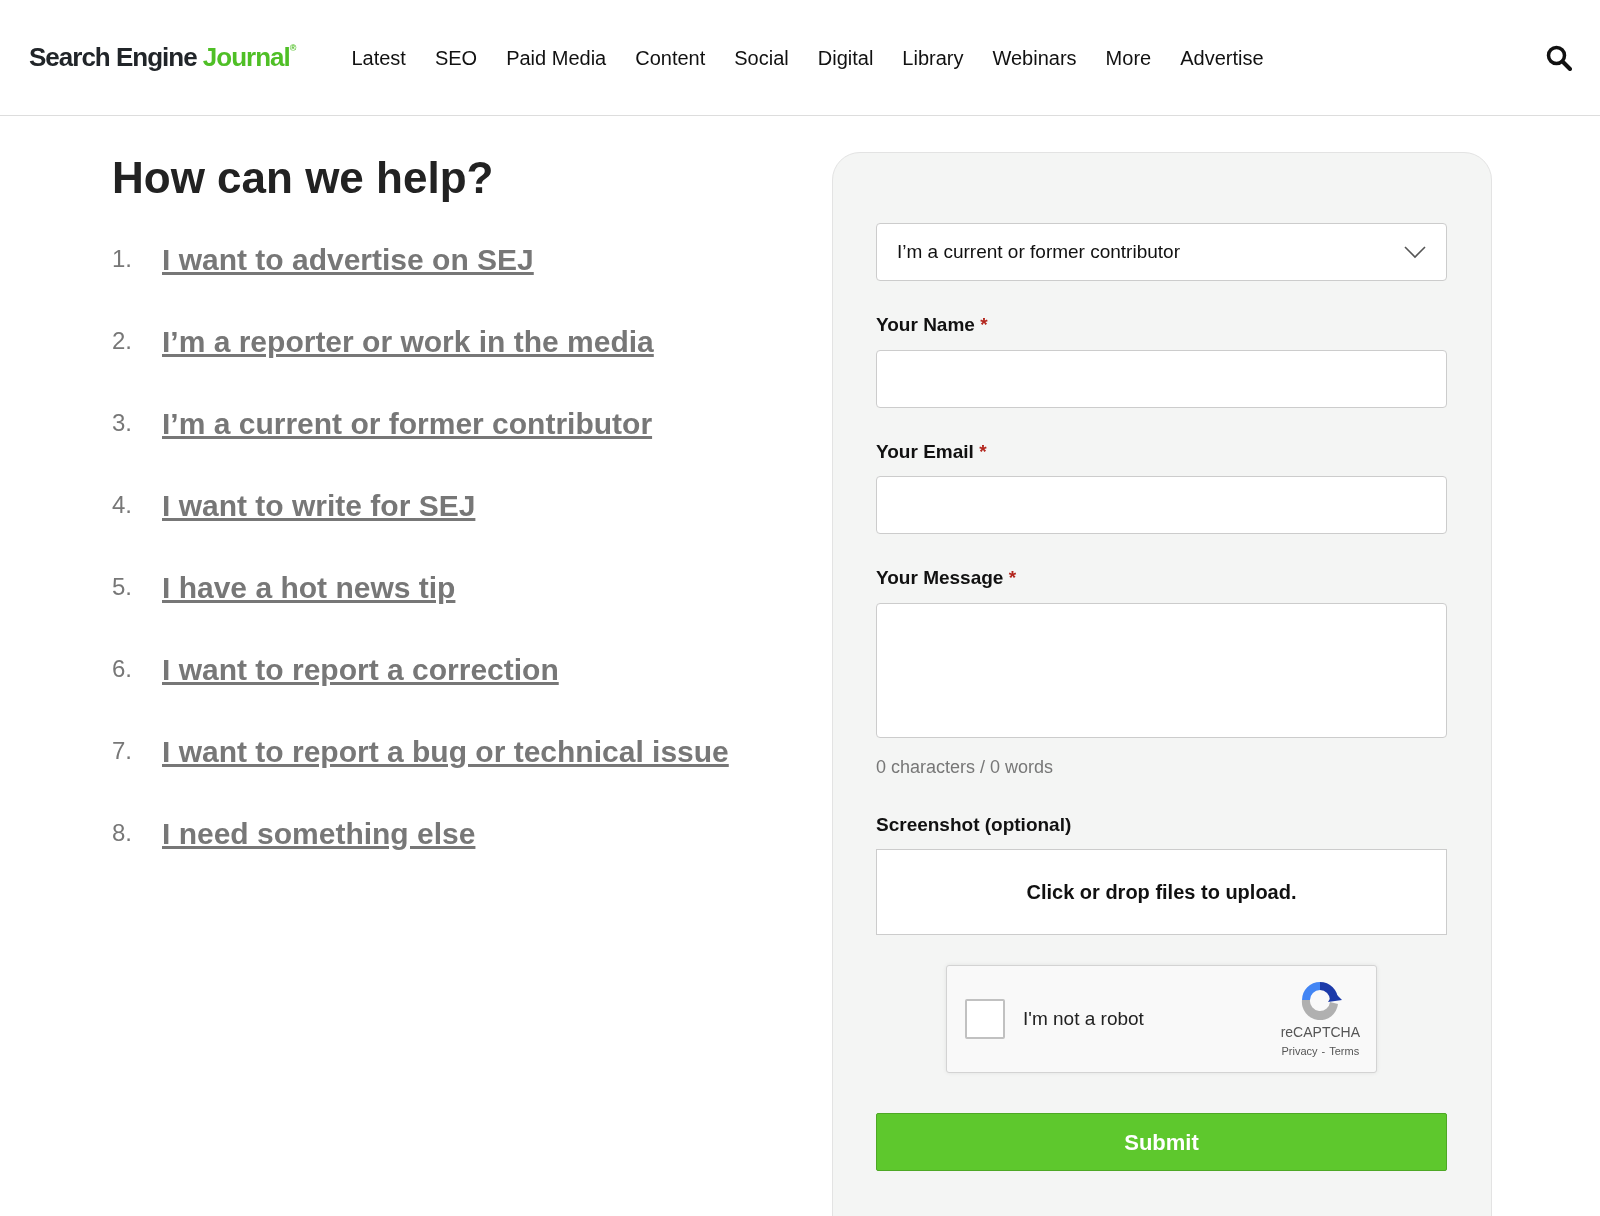 Image resolution: width=1600 pixels, height=1216 pixels. Describe the element at coordinates (932, 325) in the screenshot. I see `field-label: Your Name *` at that location.